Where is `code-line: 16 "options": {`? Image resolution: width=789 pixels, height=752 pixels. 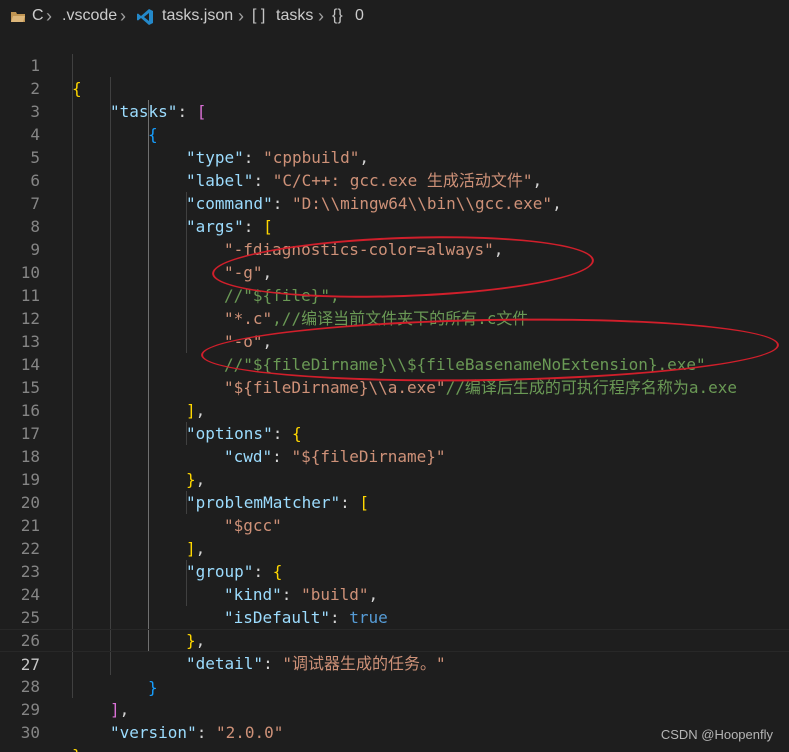
code-line: 16 "options": { is located at coordinates (394, 409).